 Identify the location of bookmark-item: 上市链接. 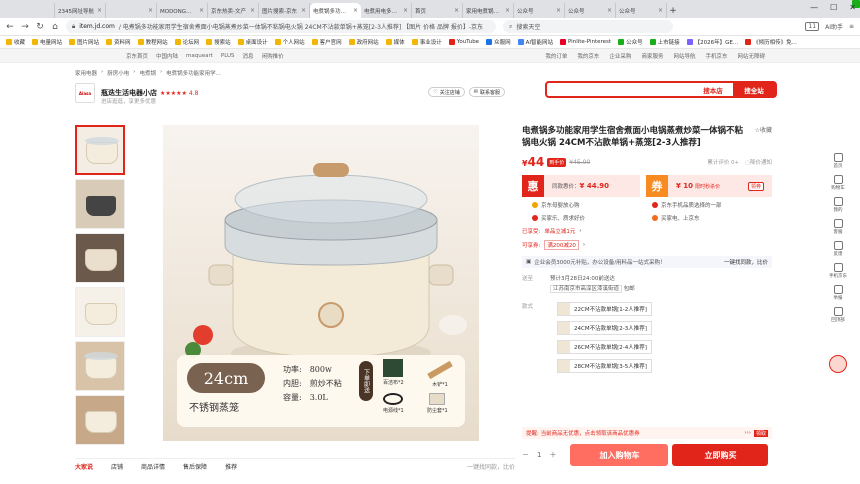
(664, 42).